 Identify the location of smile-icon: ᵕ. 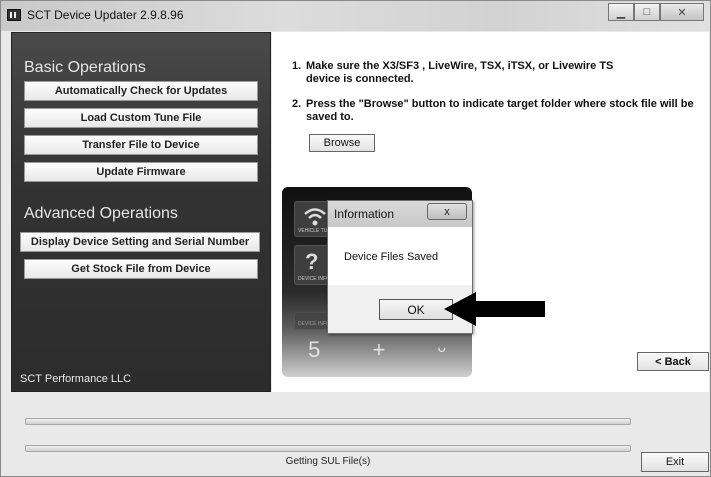
(441, 349).